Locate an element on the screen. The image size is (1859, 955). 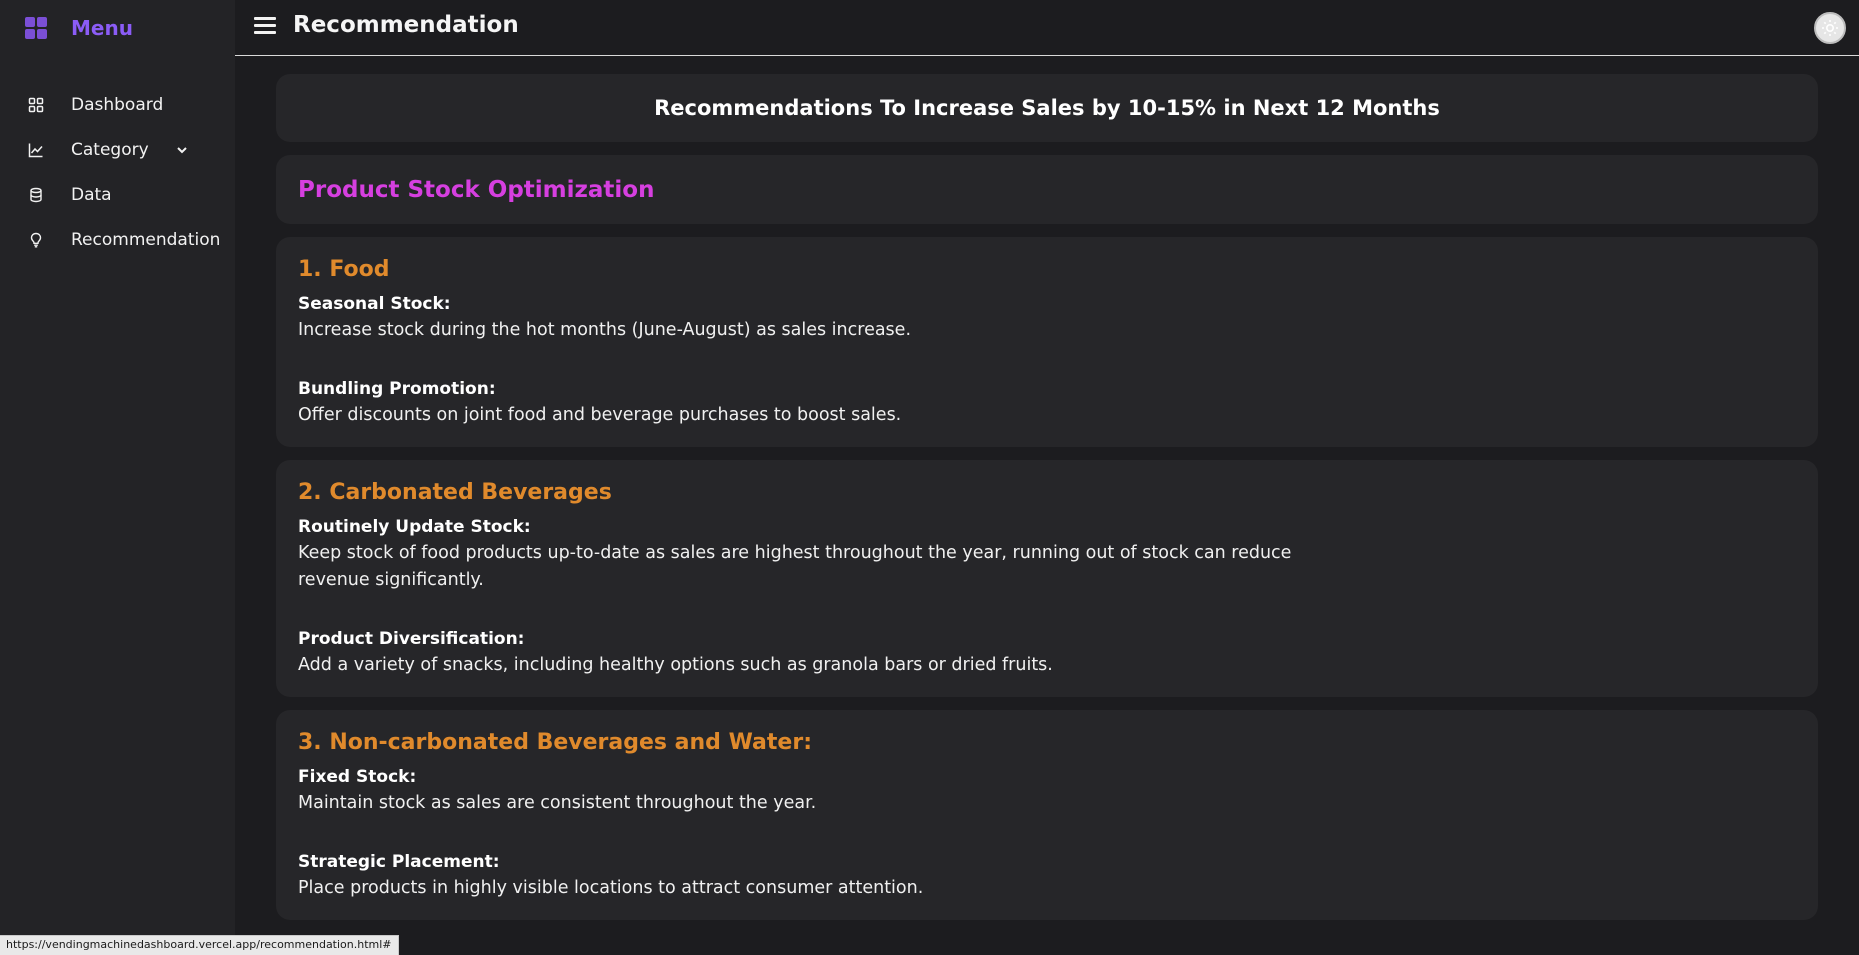
chevron-down-icon is located at coordinates (182, 150).